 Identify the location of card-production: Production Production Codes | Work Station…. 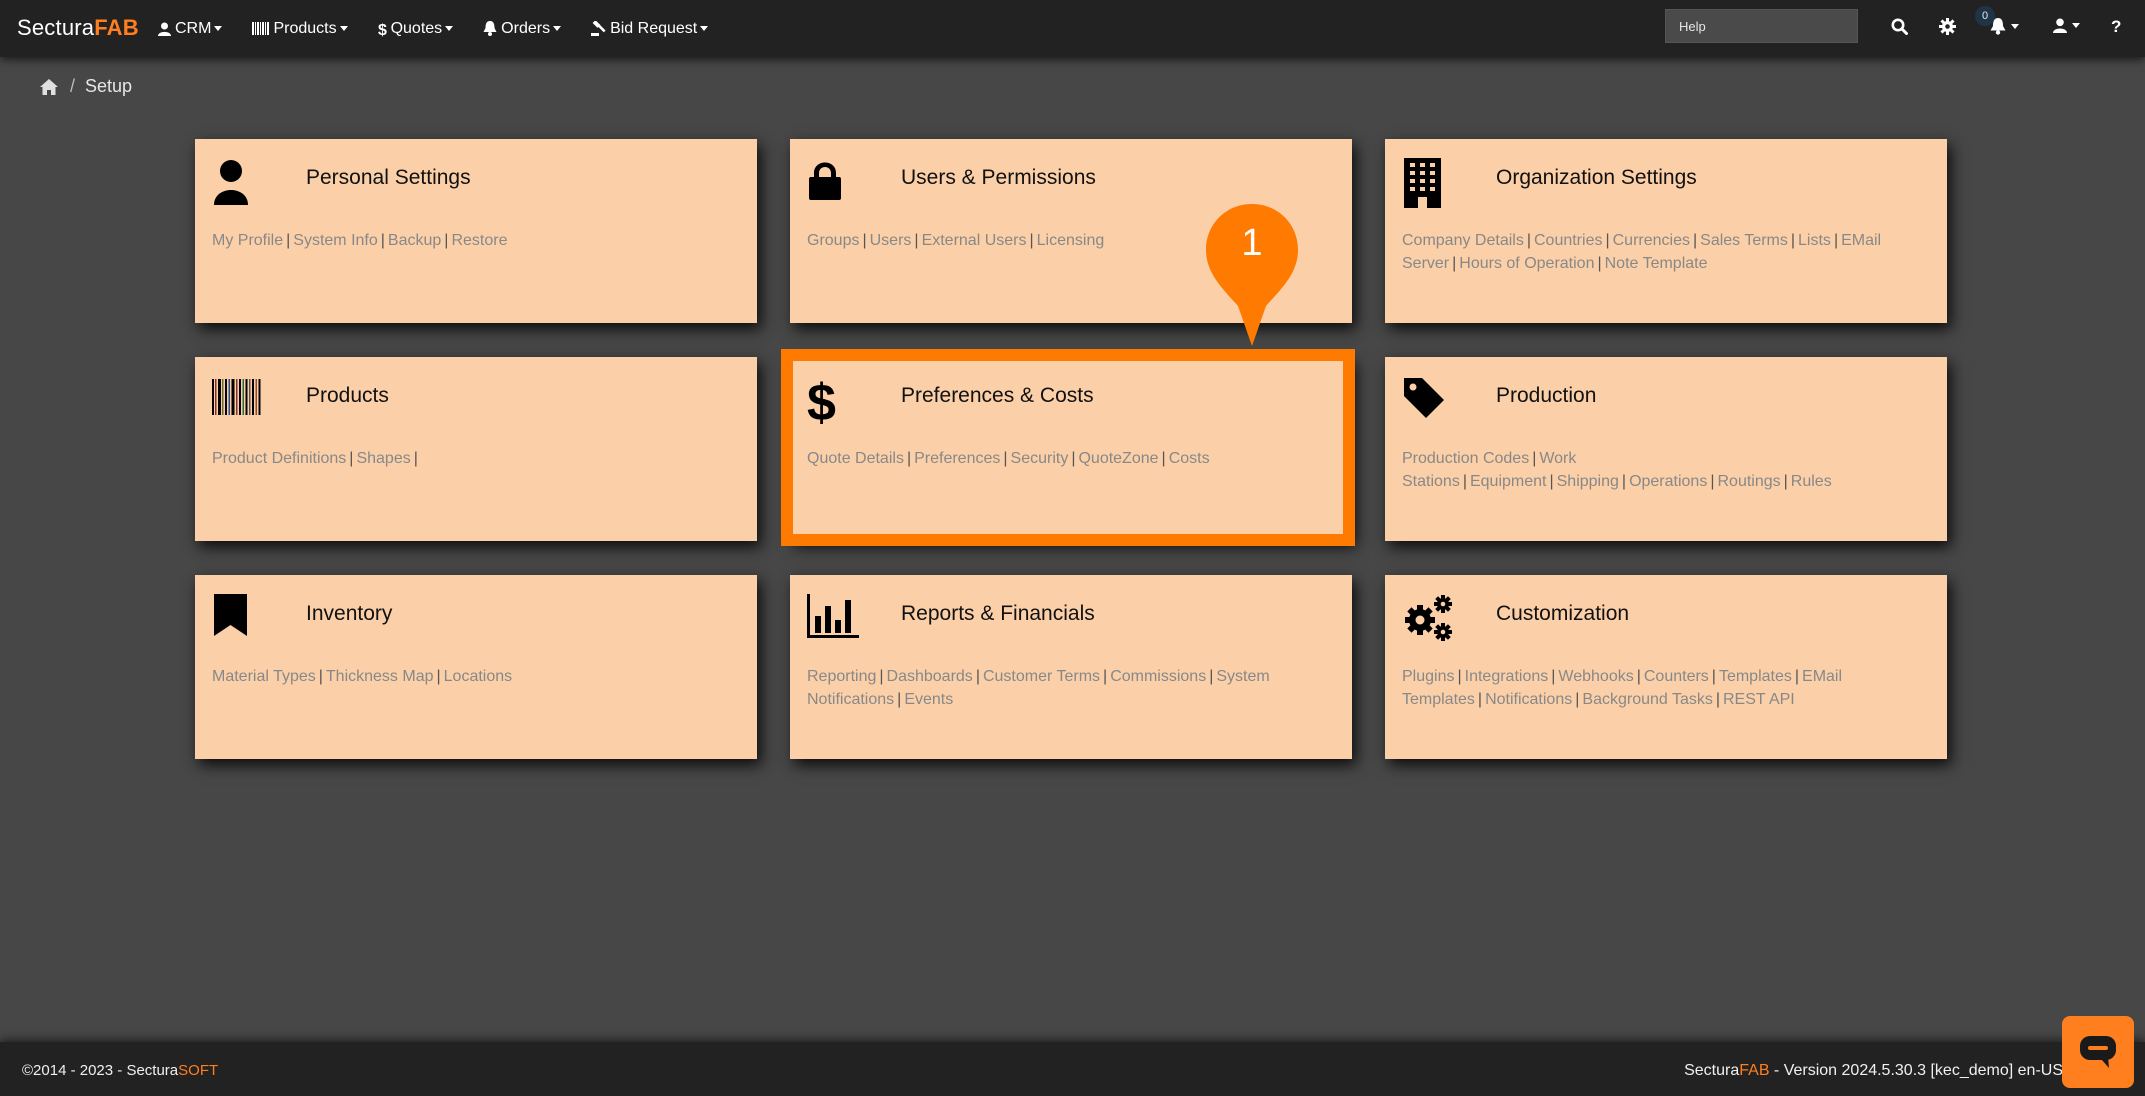
(1666, 449).